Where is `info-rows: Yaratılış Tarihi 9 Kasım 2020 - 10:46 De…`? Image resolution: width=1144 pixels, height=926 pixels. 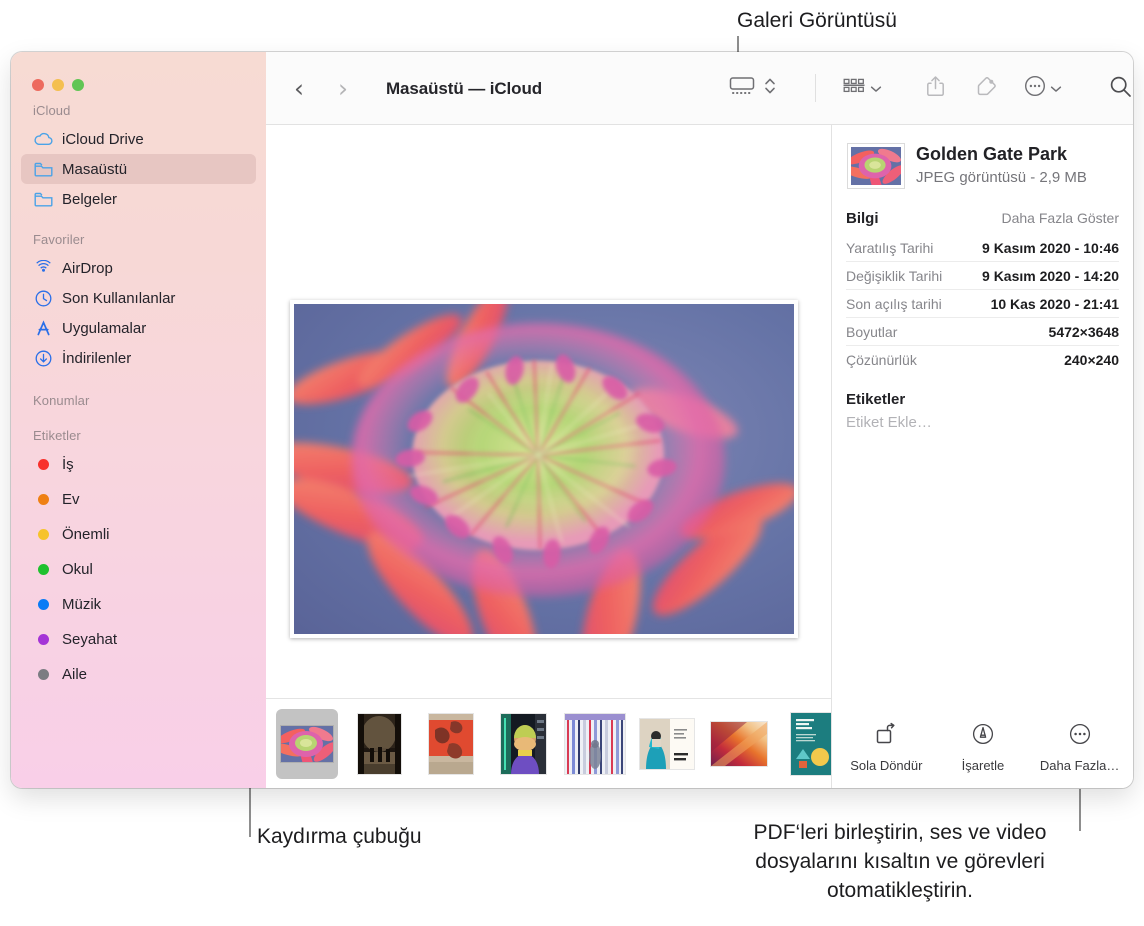
info-rows: Yaratılış Tarihi 9 Kasım 2020 - 10:46 De… is located at coordinates (982, 303).